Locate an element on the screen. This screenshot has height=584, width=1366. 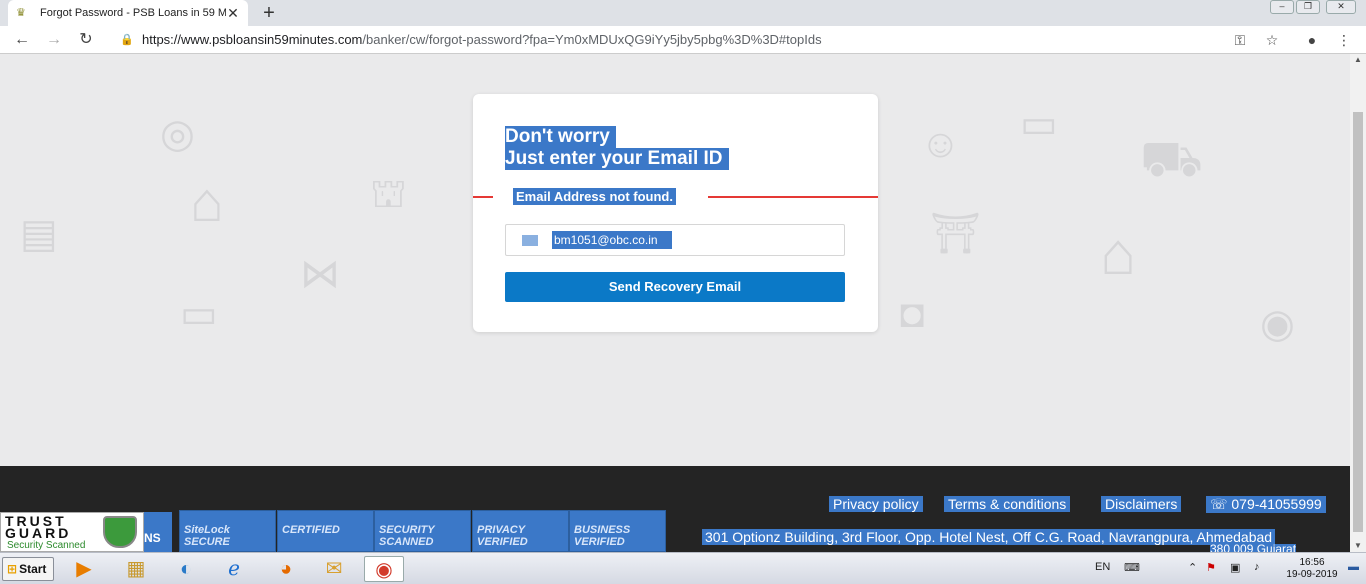
new-tab-button: + is located at coordinates (269, 13).